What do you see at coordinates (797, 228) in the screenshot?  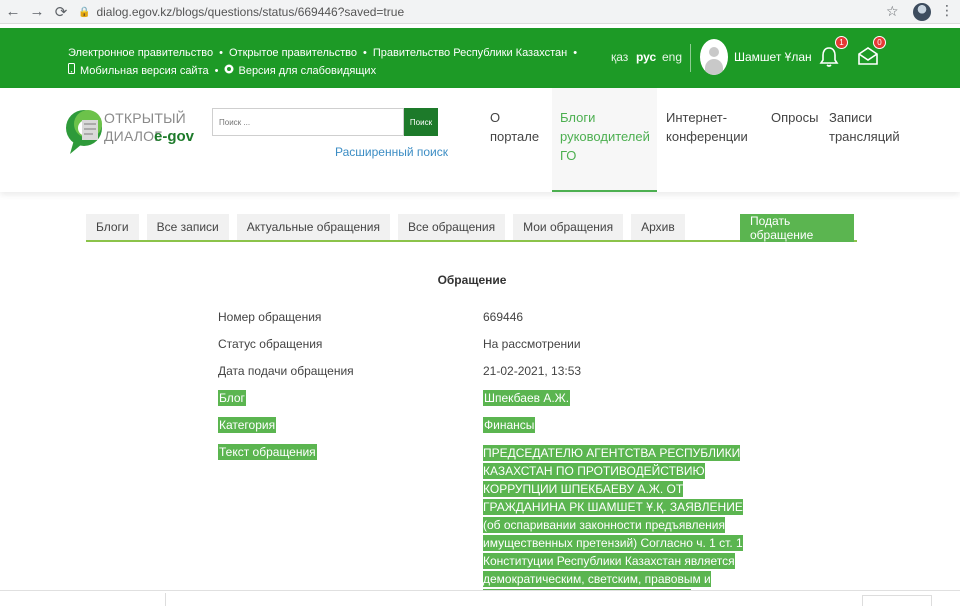 I see `submit-appeal-button: Подать обращение` at bounding box center [797, 228].